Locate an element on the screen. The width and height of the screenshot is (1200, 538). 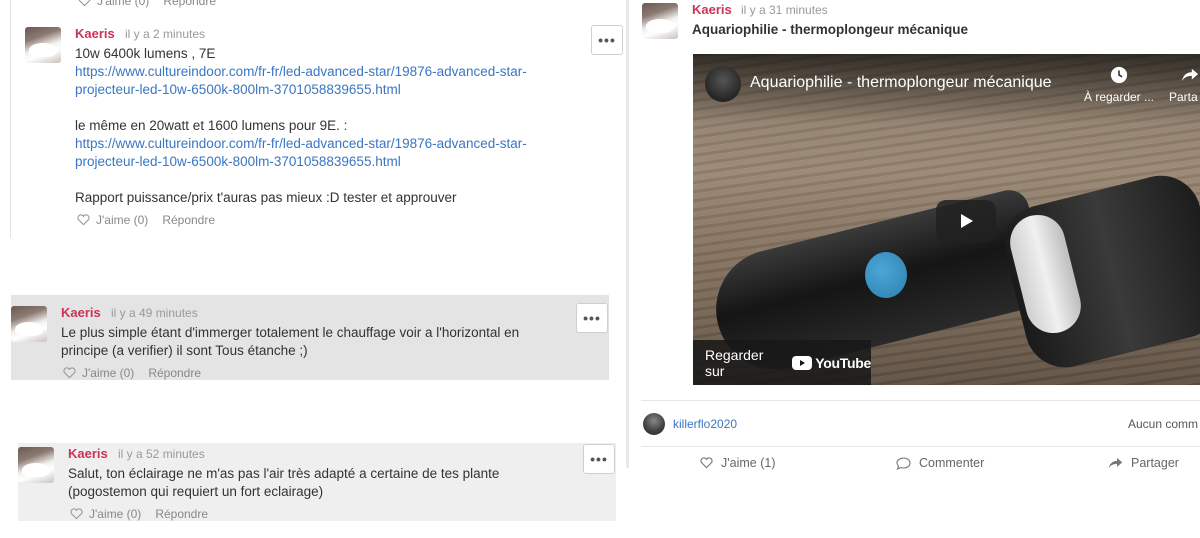
youtube-logo-icon: YouTube is located at coordinates (831, 363).